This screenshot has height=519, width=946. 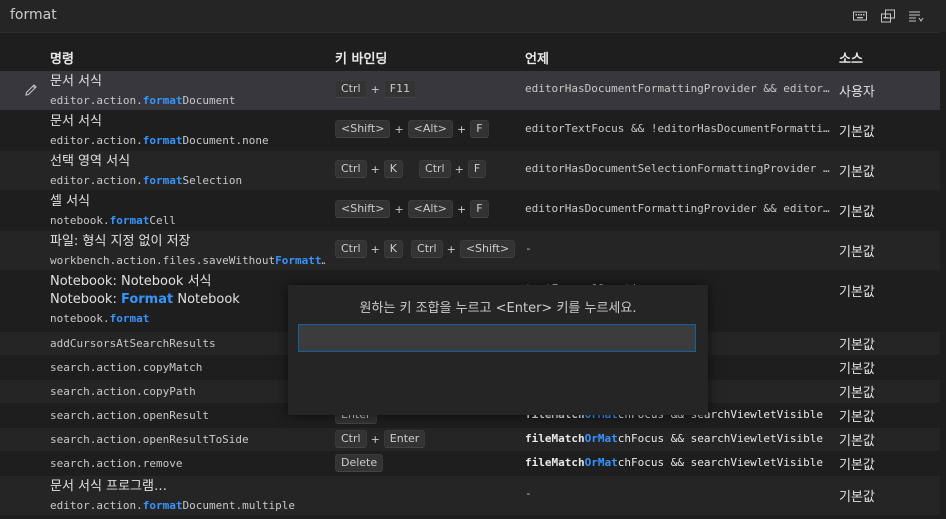 I want to click on command-title: Notebook: Notebook 서식, so click(x=131, y=281).